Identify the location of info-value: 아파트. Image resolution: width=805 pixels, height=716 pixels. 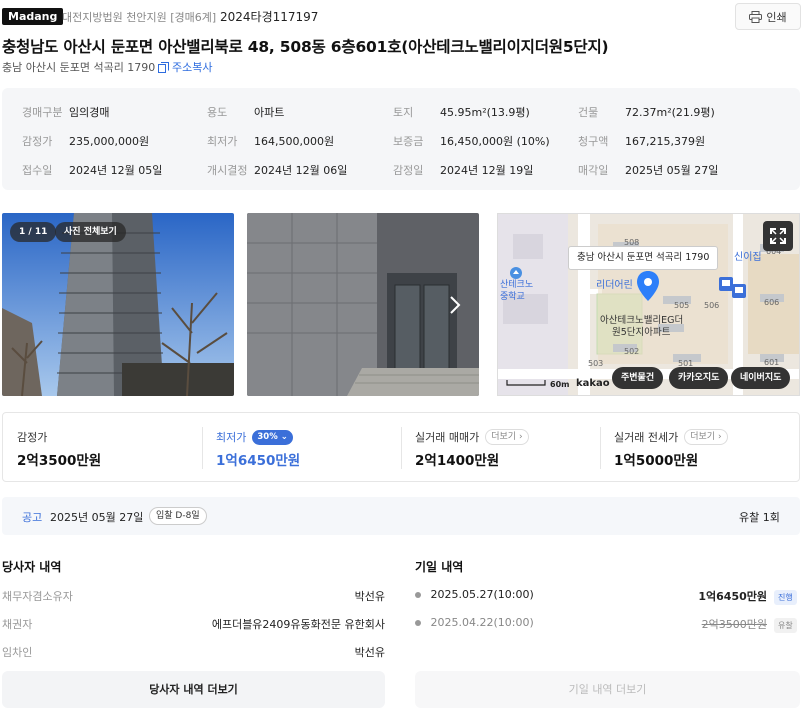
(269, 112).